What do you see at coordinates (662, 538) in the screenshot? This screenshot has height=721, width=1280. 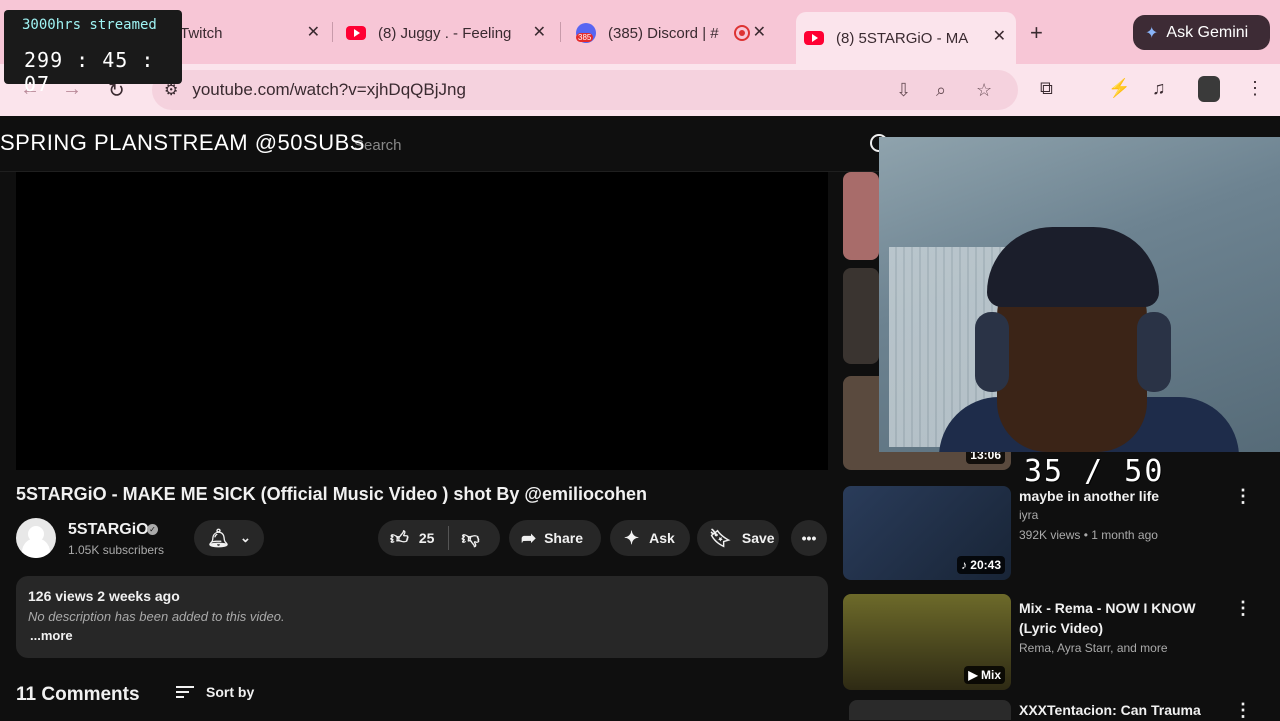 I see `ask-label: Ask` at bounding box center [662, 538].